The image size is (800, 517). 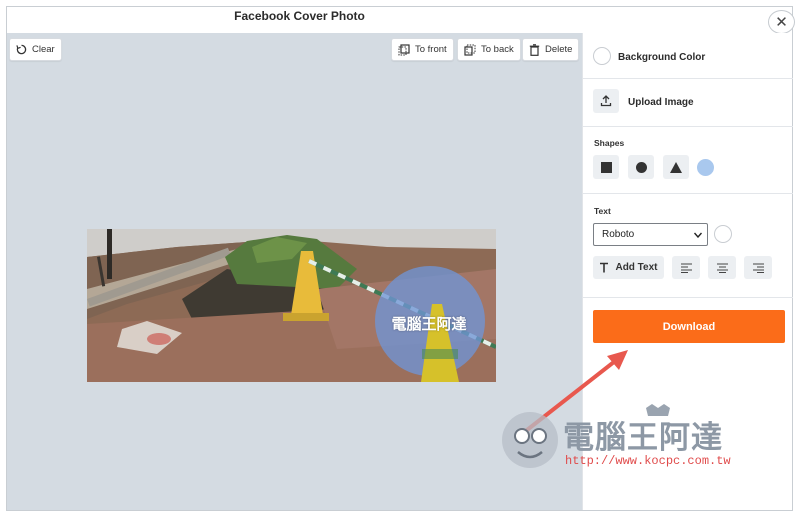 I want to click on shapes-section: Shapes, so click(x=688, y=160).